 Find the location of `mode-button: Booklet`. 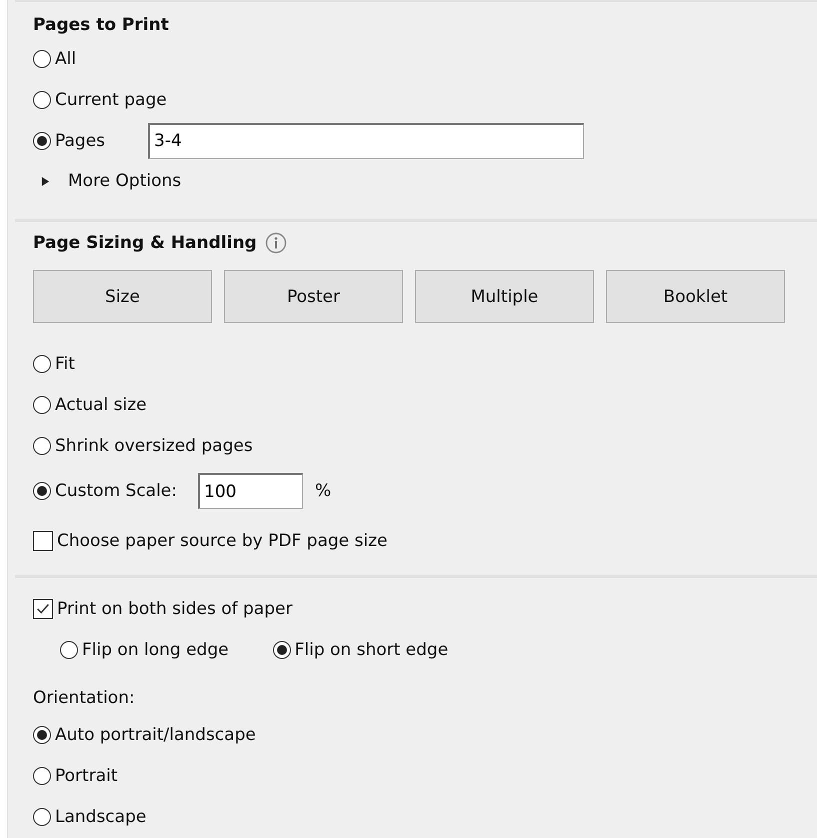

mode-button: Booklet is located at coordinates (695, 296).